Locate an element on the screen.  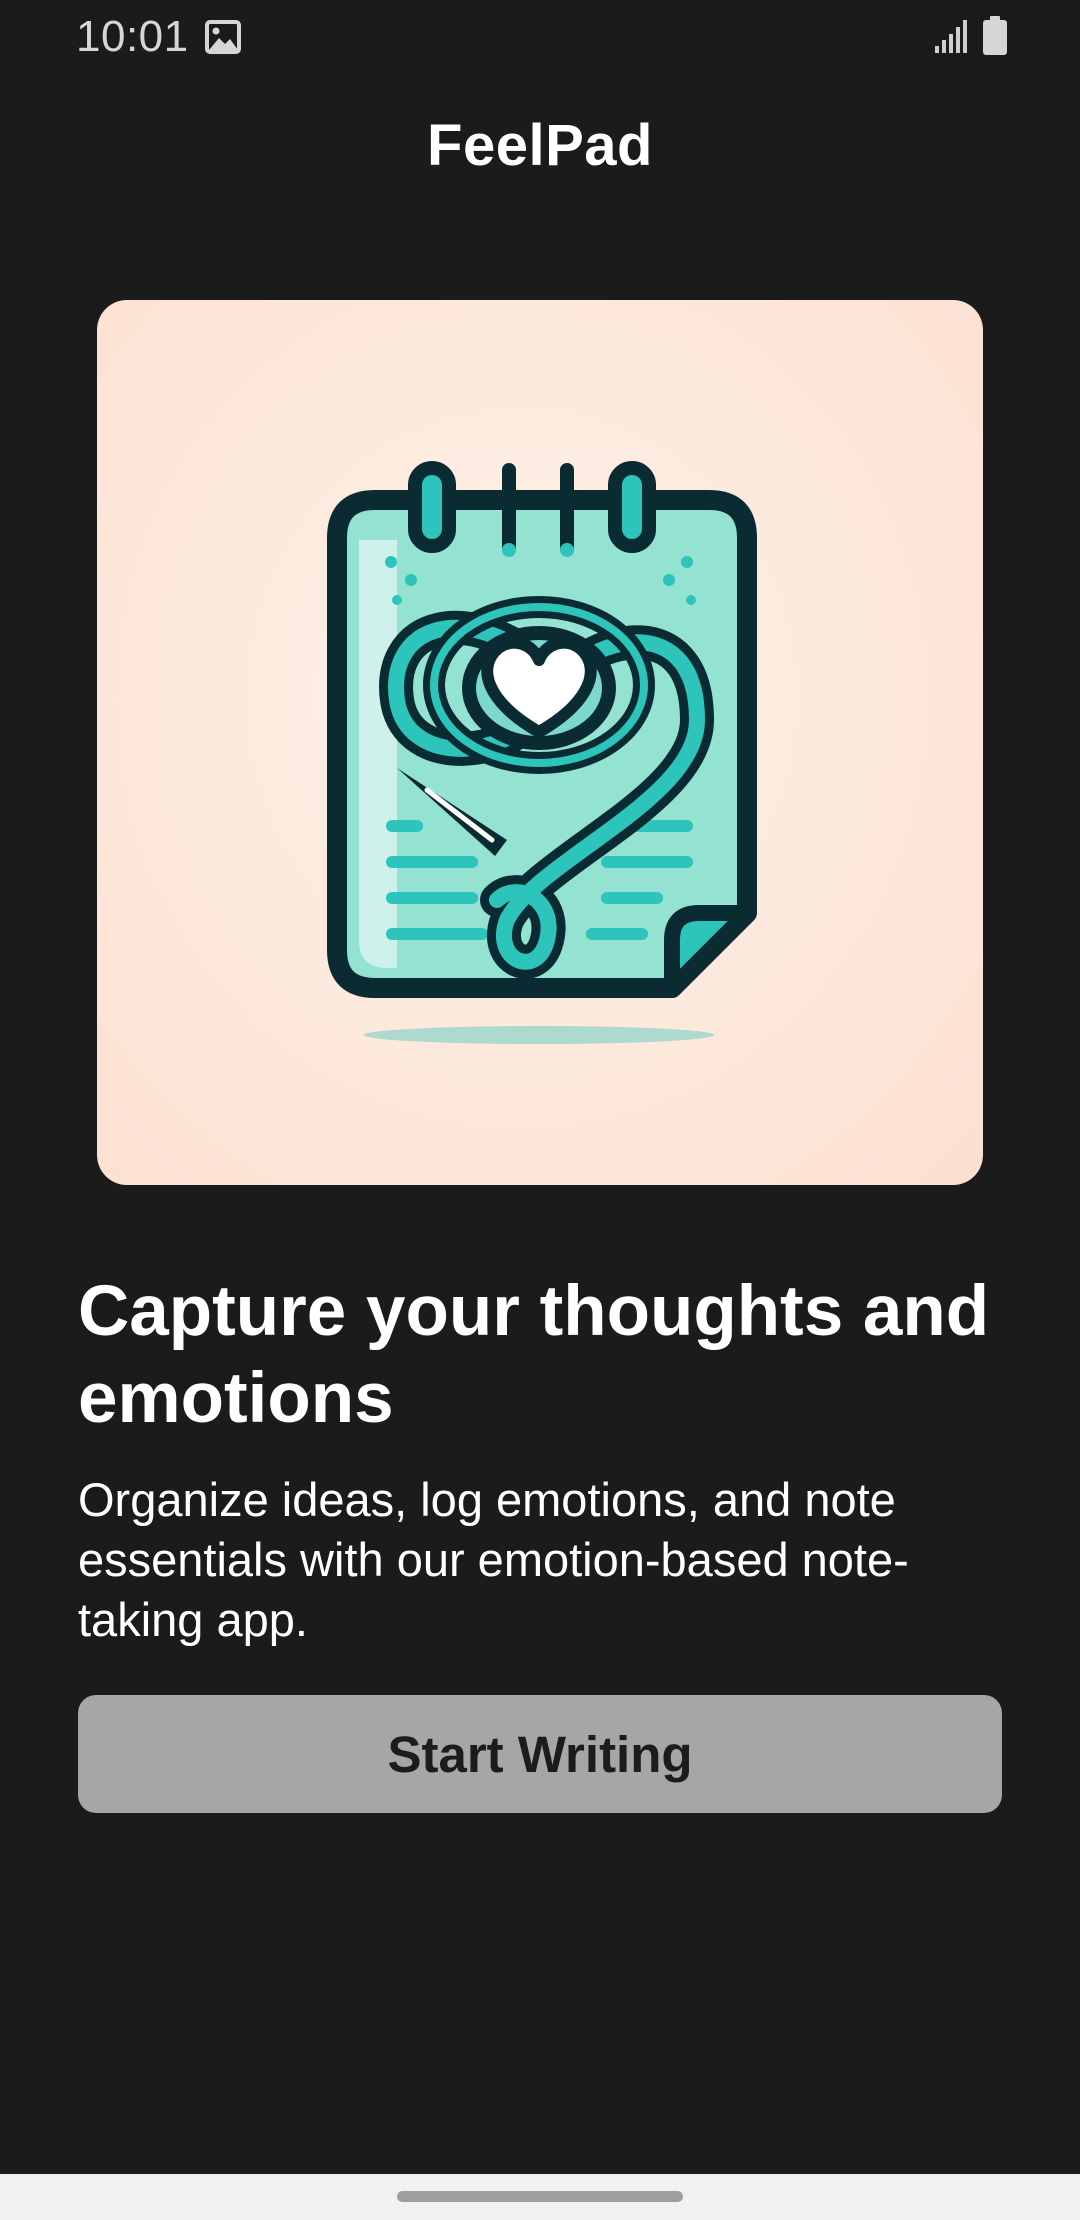
photo-icon is located at coordinates (223, 37).